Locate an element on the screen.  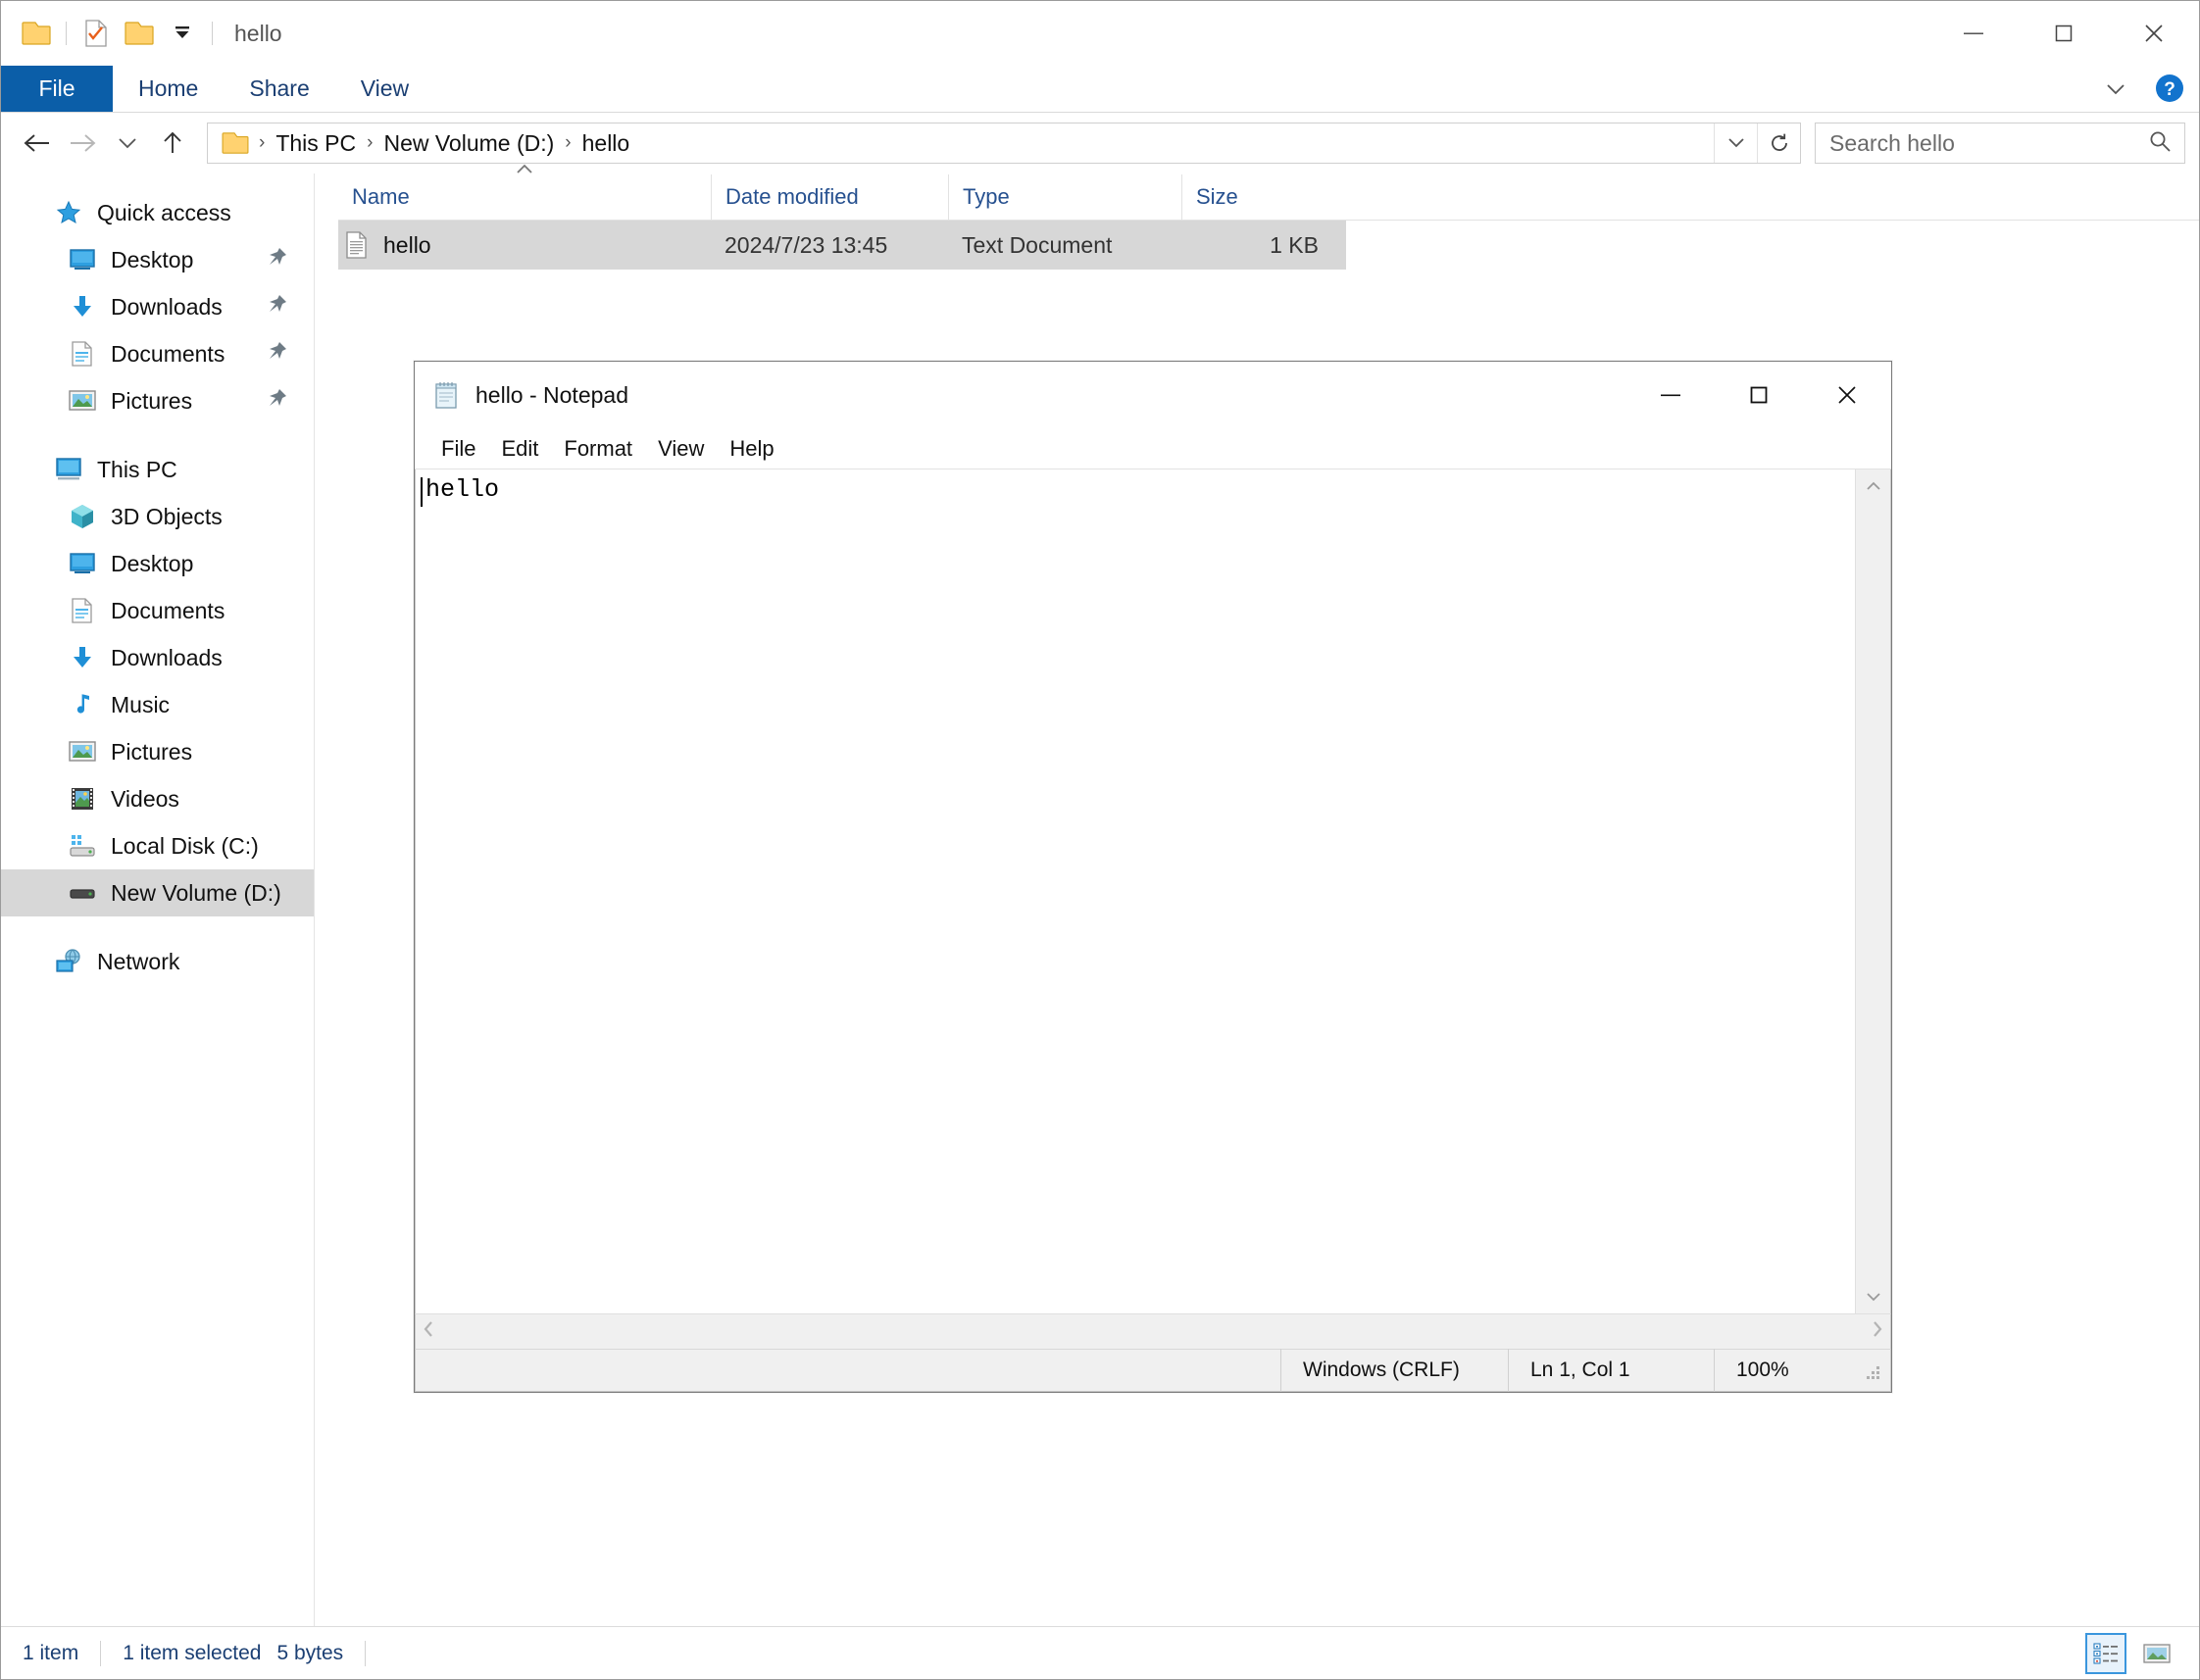
sidebar-item-quick-access: Quick access is located at coordinates (157, 212).